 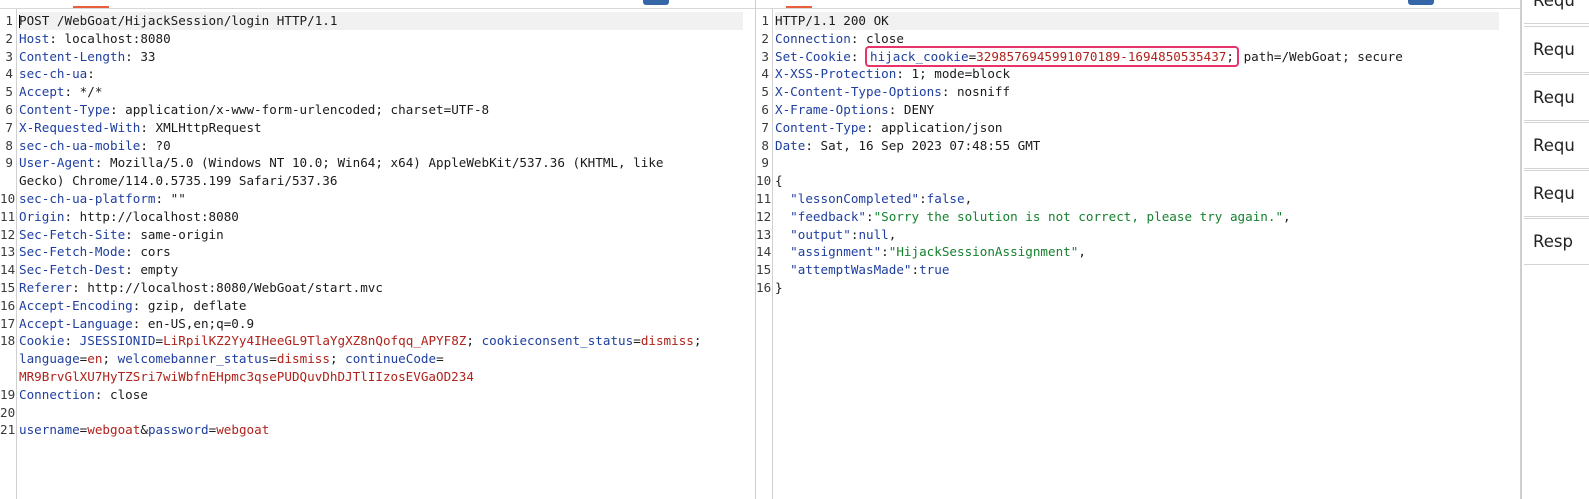 I want to click on code-token: Set-Cookie, so click(x=813, y=56).